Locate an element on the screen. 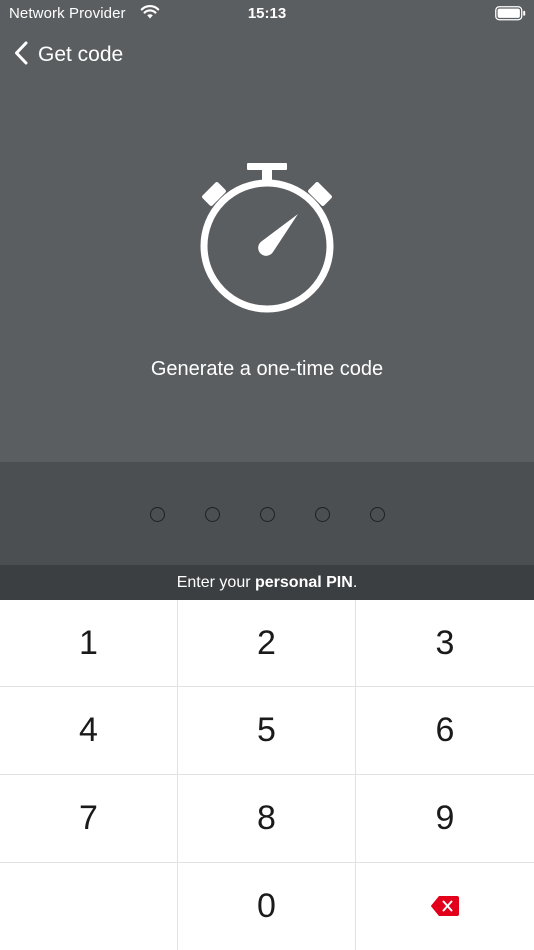 Image resolution: width=534 pixels, height=950 pixels. pin-hint-bold: personal PIN is located at coordinates (304, 582).